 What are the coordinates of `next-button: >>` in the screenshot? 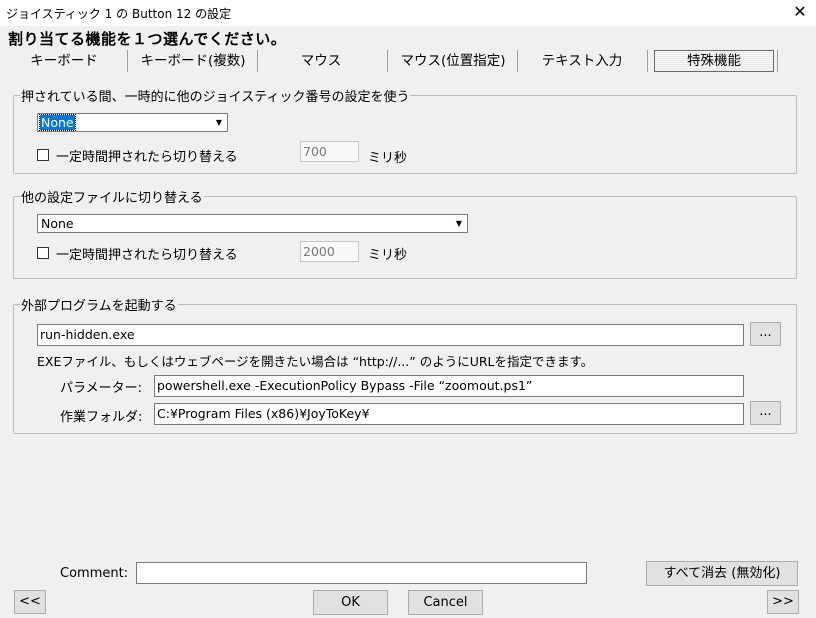 It's located at (783, 602).